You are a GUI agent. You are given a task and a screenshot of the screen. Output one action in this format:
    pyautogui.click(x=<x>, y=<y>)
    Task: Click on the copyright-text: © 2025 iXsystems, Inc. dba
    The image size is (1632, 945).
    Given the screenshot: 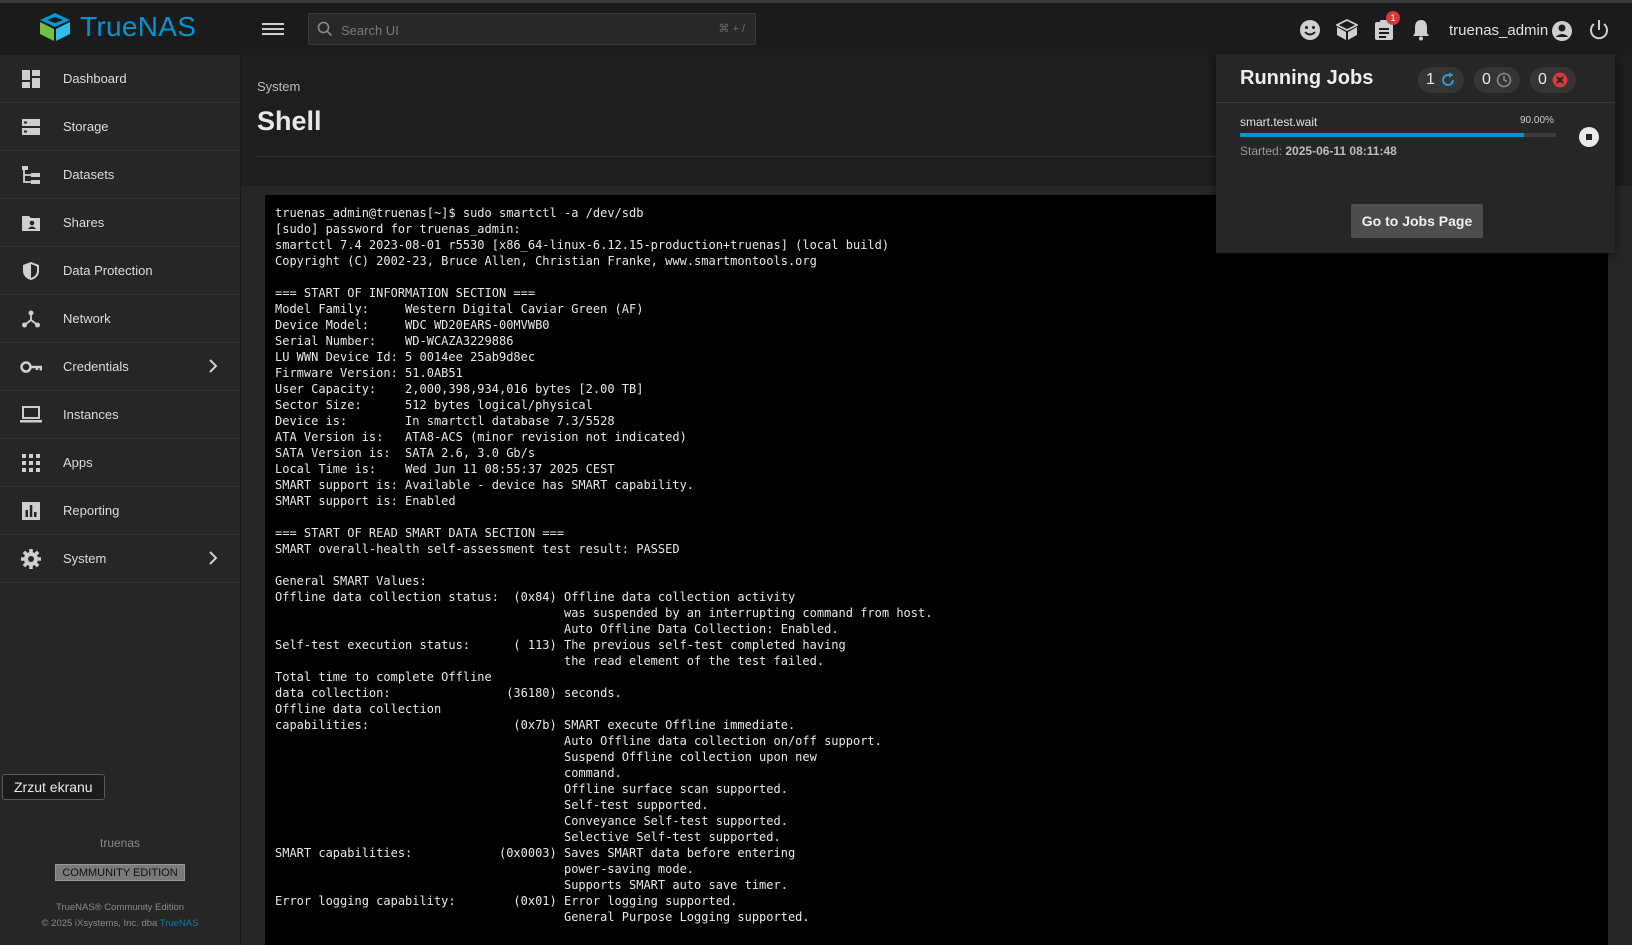 What is the action you would take?
    pyautogui.click(x=100, y=923)
    